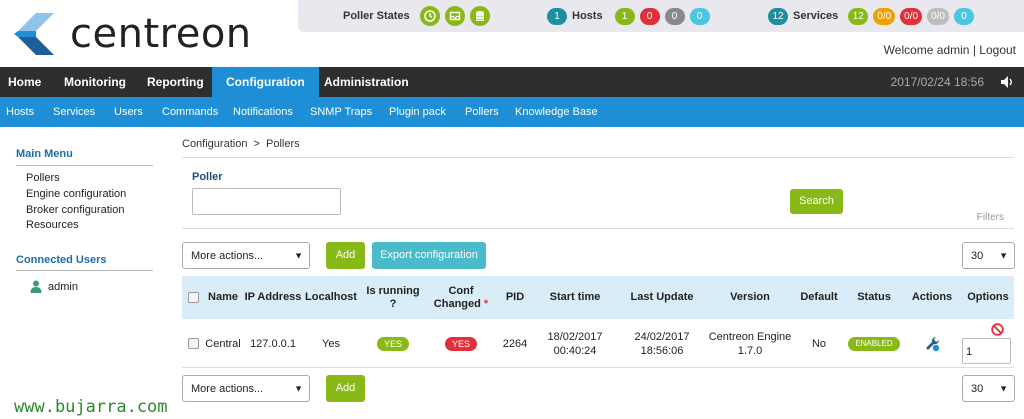 The width and height of the screenshot is (1024, 419). Describe the element at coordinates (515, 297) in the screenshot. I see `col-pid: PID` at that location.